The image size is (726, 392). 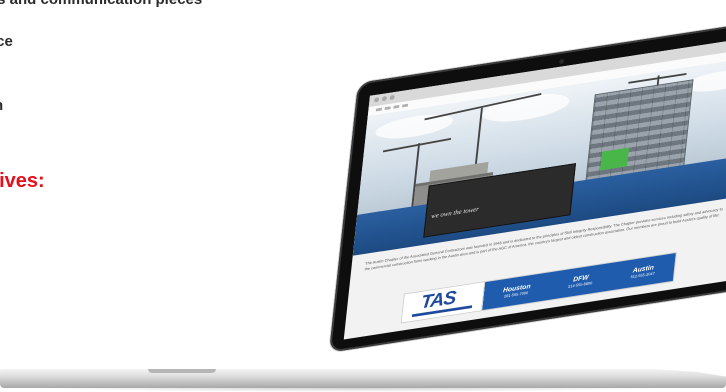 What do you see at coordinates (376, 100) in the screenshot?
I see `close-icon` at bounding box center [376, 100].